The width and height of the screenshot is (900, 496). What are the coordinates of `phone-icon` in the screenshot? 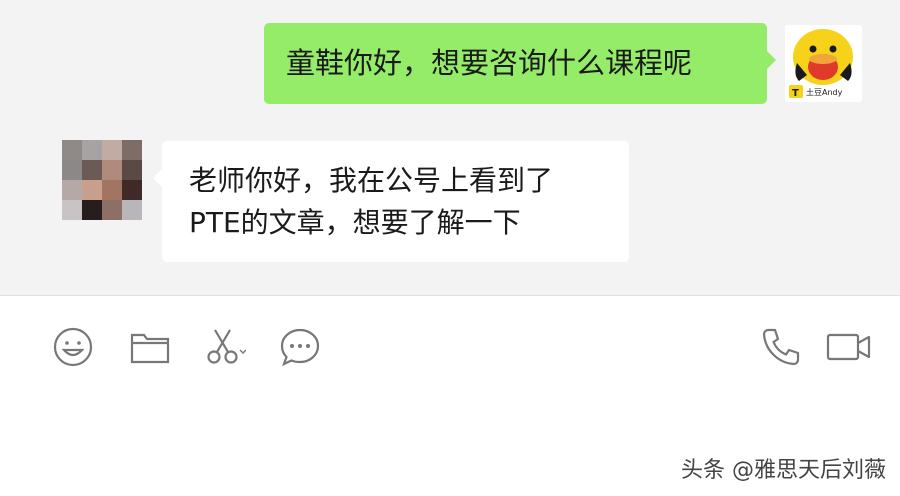 It's located at (781, 347).